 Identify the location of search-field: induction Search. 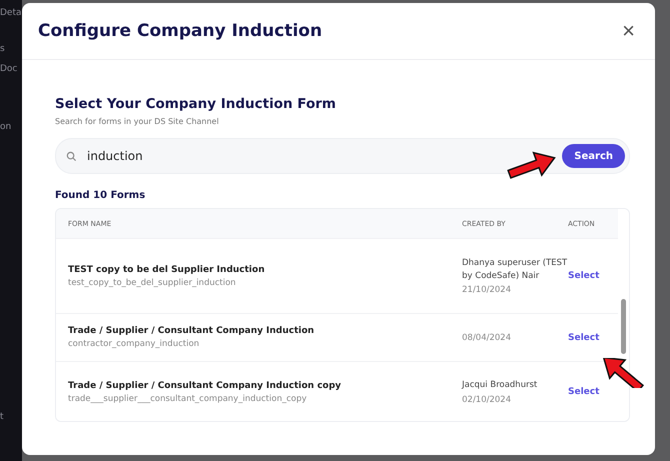
(342, 156).